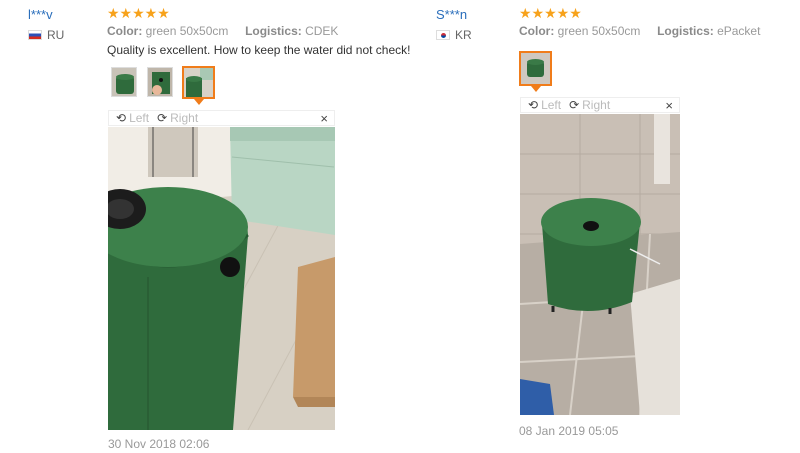  Describe the element at coordinates (40, 14) in the screenshot. I see `reviewer-name: l***v` at that location.